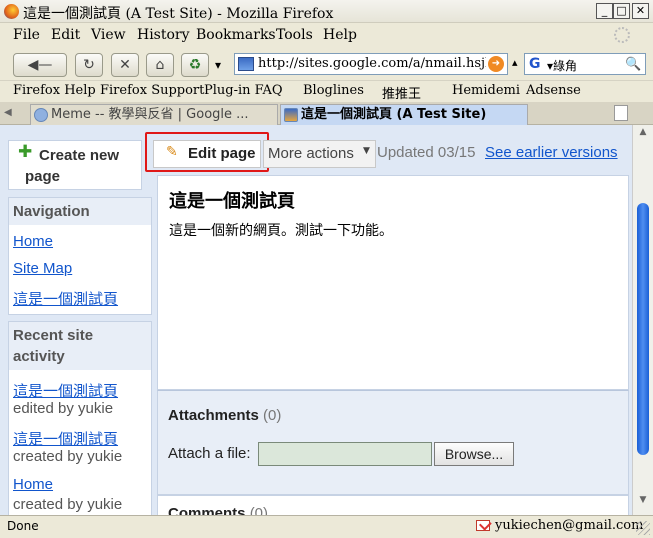 The height and width of the screenshot is (538, 653). What do you see at coordinates (401, 92) in the screenshot?
I see `bookmark-tuituiwang: 推推王` at bounding box center [401, 92].